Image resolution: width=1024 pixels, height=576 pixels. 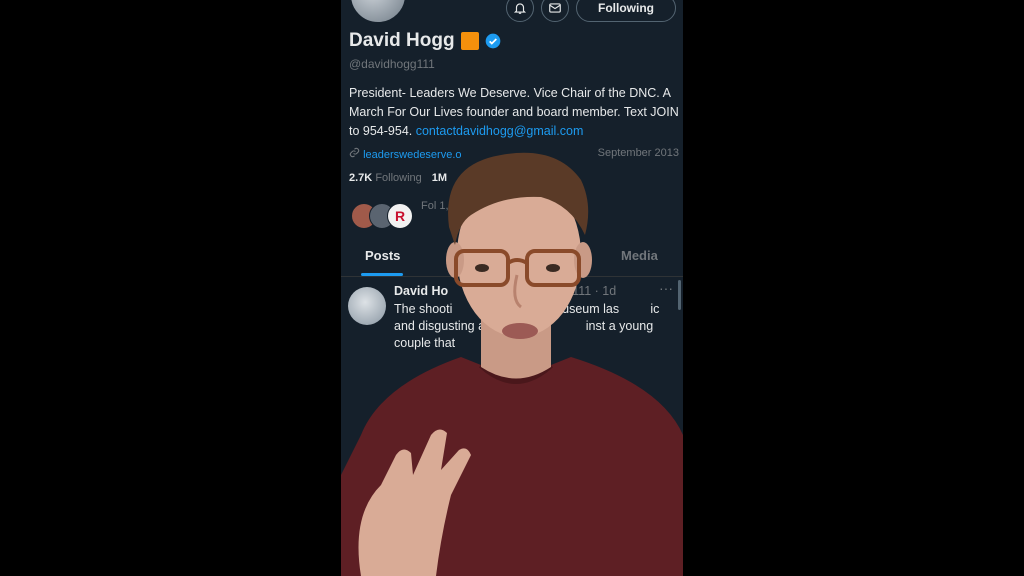 I want to click on profile-name: David Hogg, so click(x=402, y=40).